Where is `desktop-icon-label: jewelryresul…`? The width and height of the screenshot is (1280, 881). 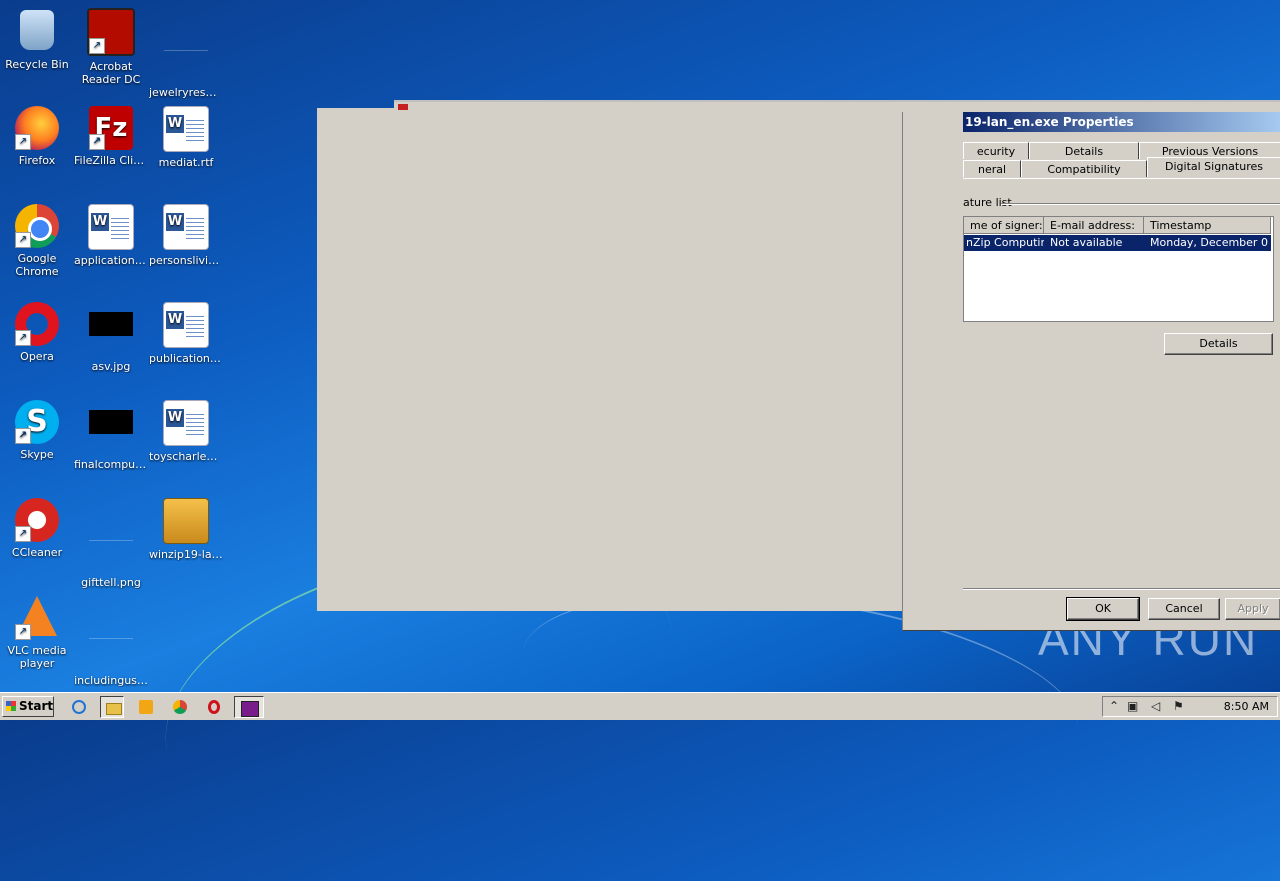
desktop-icon-label: jewelryresul… is located at coordinates (186, 92).